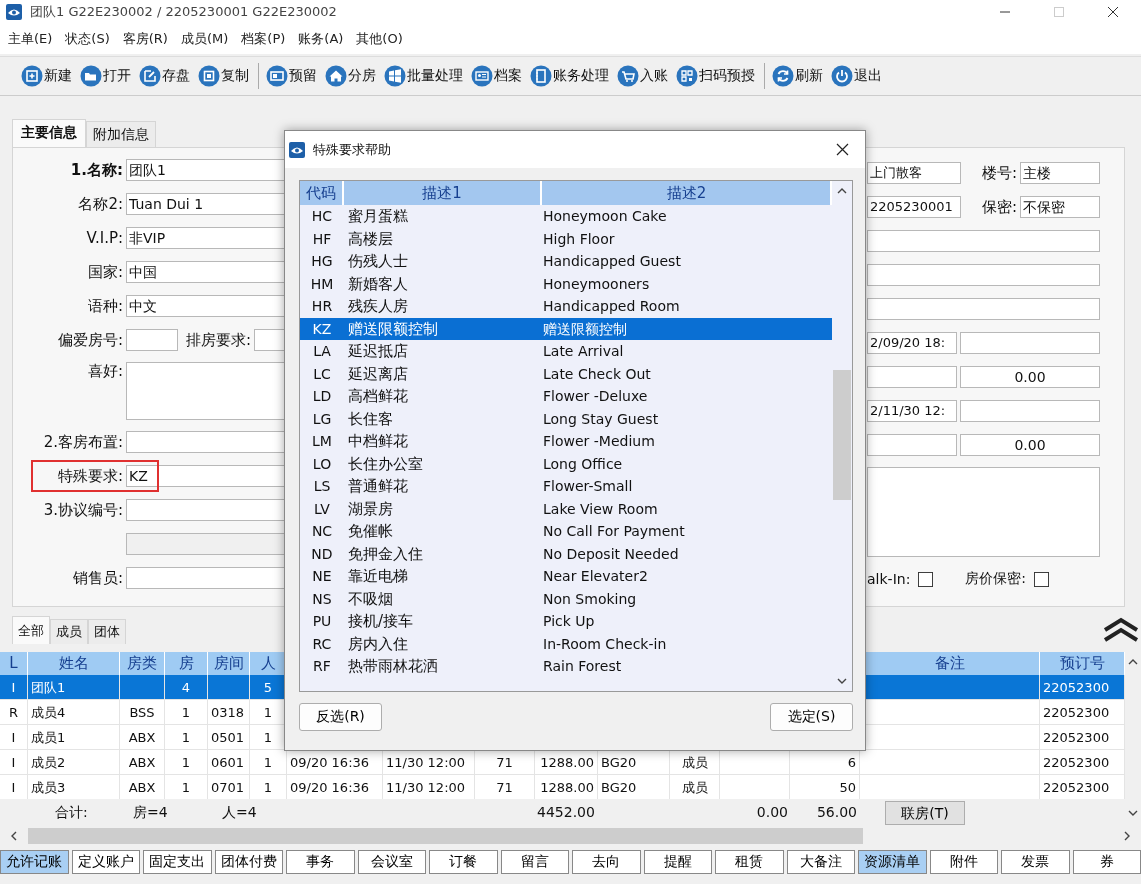  Describe the element at coordinates (892, 862) in the screenshot. I see `function-button: 资源清单` at that location.